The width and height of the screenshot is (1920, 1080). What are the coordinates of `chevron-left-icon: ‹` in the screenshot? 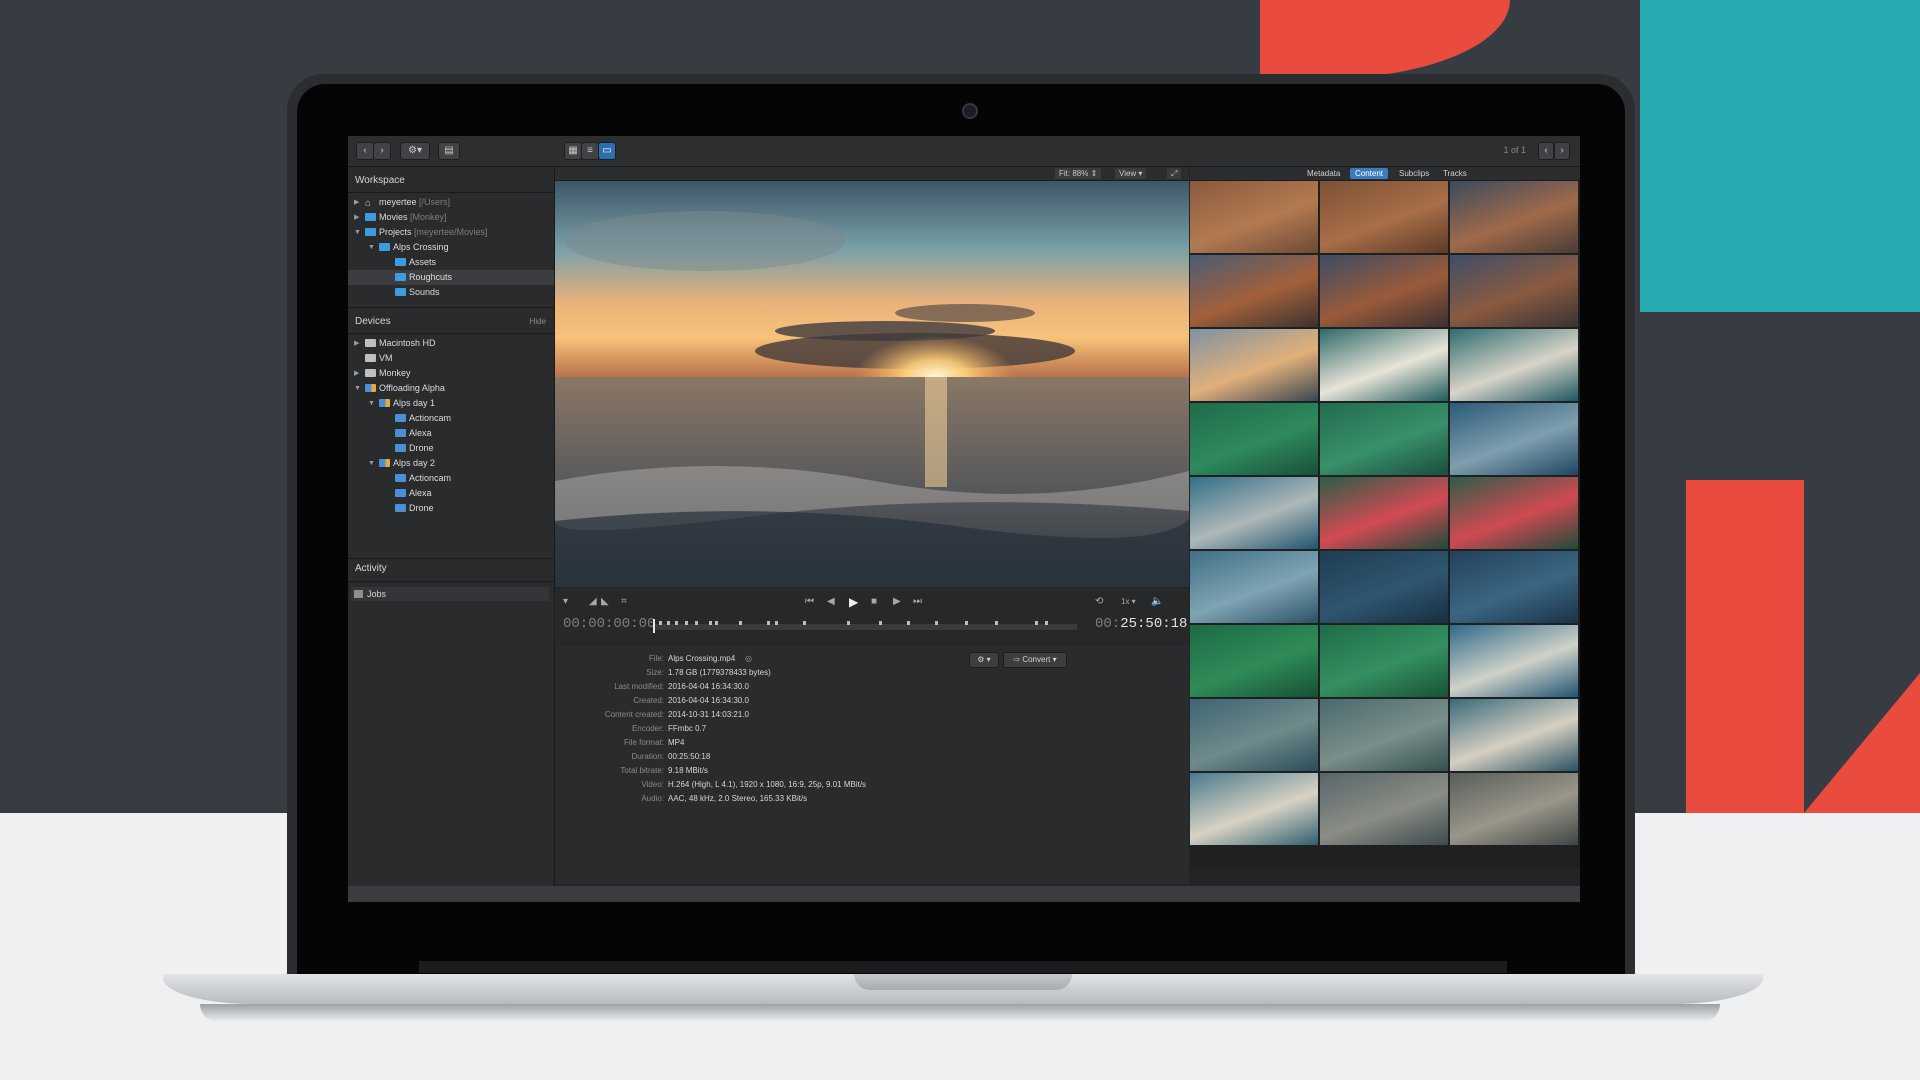 It's located at (365, 151).